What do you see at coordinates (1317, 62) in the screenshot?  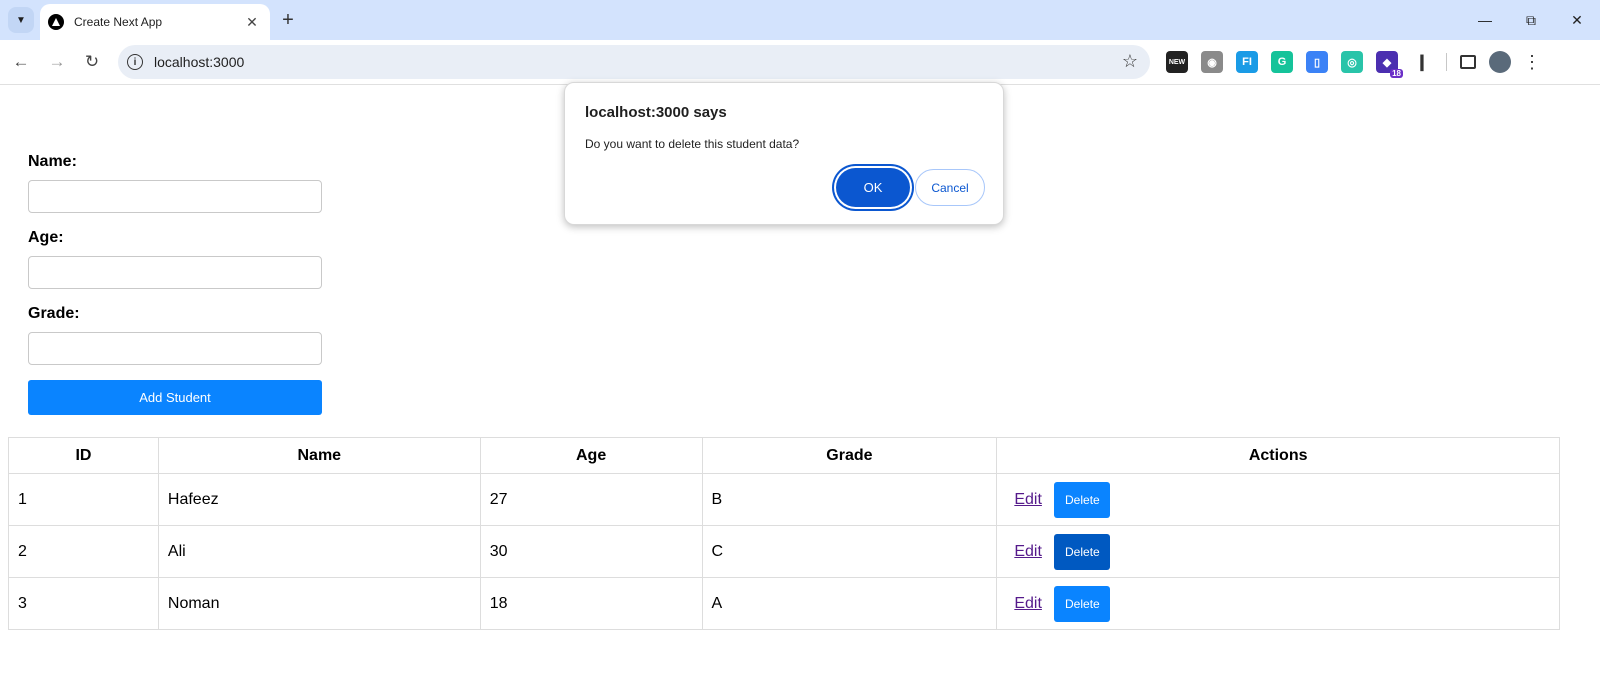 I see `phone-extension-icon: ▯` at bounding box center [1317, 62].